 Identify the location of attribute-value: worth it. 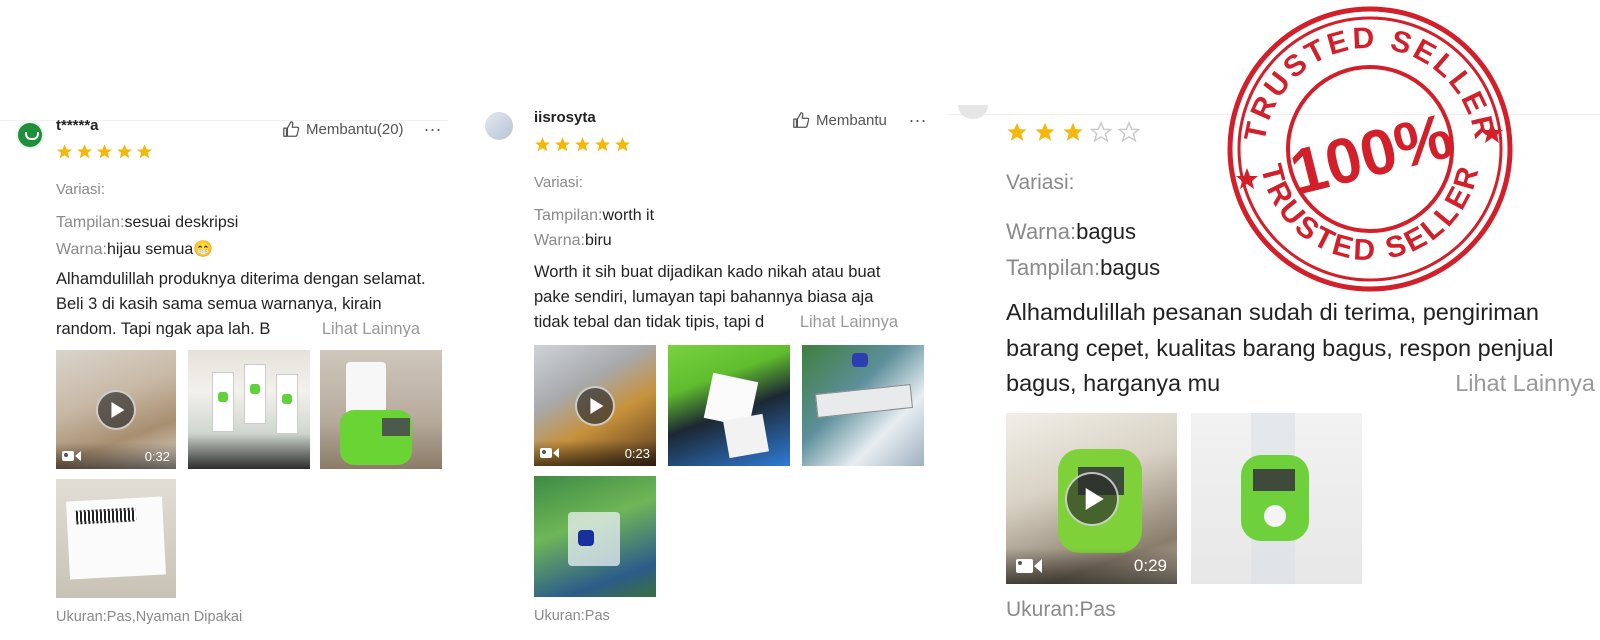
(628, 215).